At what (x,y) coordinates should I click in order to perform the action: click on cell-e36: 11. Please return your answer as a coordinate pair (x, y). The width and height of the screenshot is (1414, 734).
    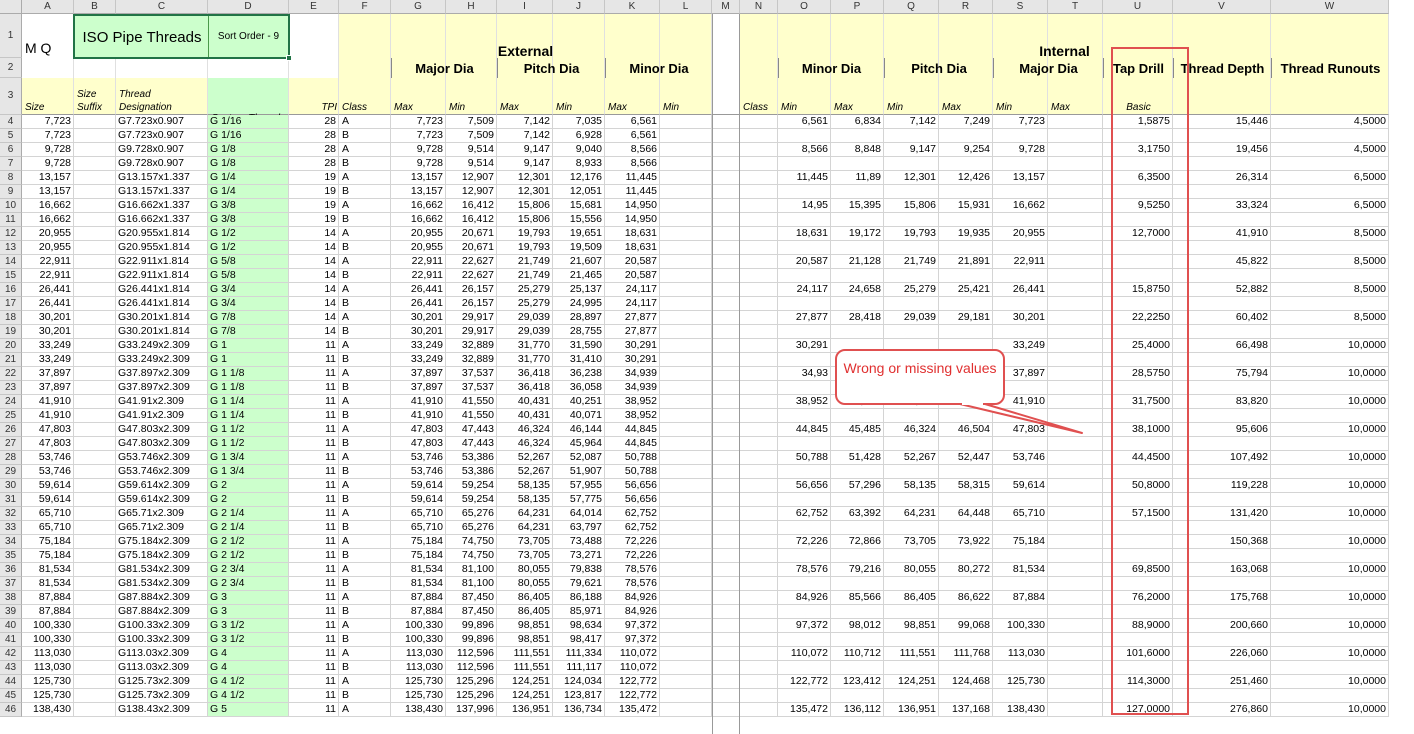
    Looking at the image, I should click on (314, 570).